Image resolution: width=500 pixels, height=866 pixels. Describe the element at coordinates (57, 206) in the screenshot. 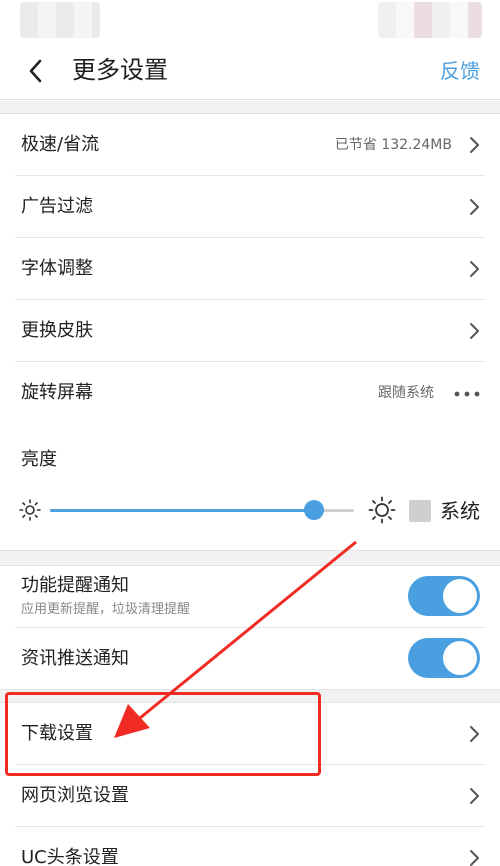

I see `setting-label: 广告过滤` at that location.